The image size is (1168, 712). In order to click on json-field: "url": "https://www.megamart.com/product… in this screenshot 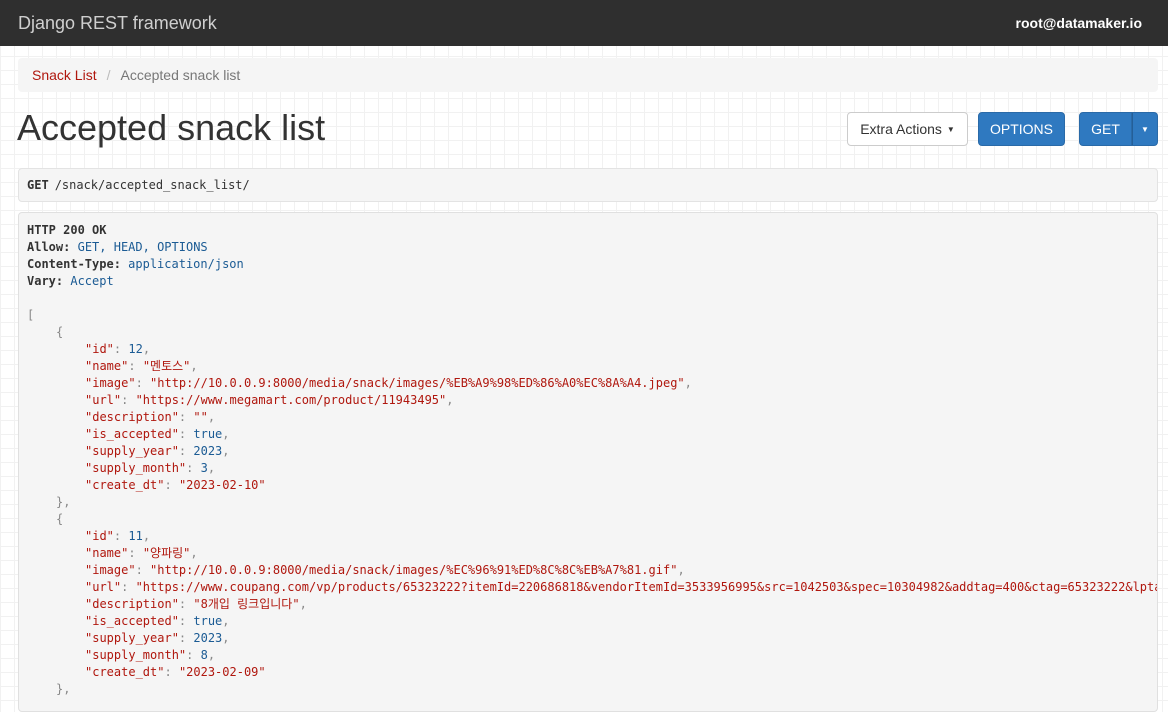, I will do `click(269, 400)`.